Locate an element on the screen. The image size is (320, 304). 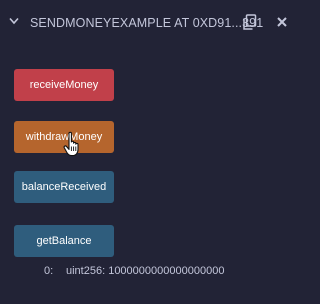
close-icon is located at coordinates (282, 22).